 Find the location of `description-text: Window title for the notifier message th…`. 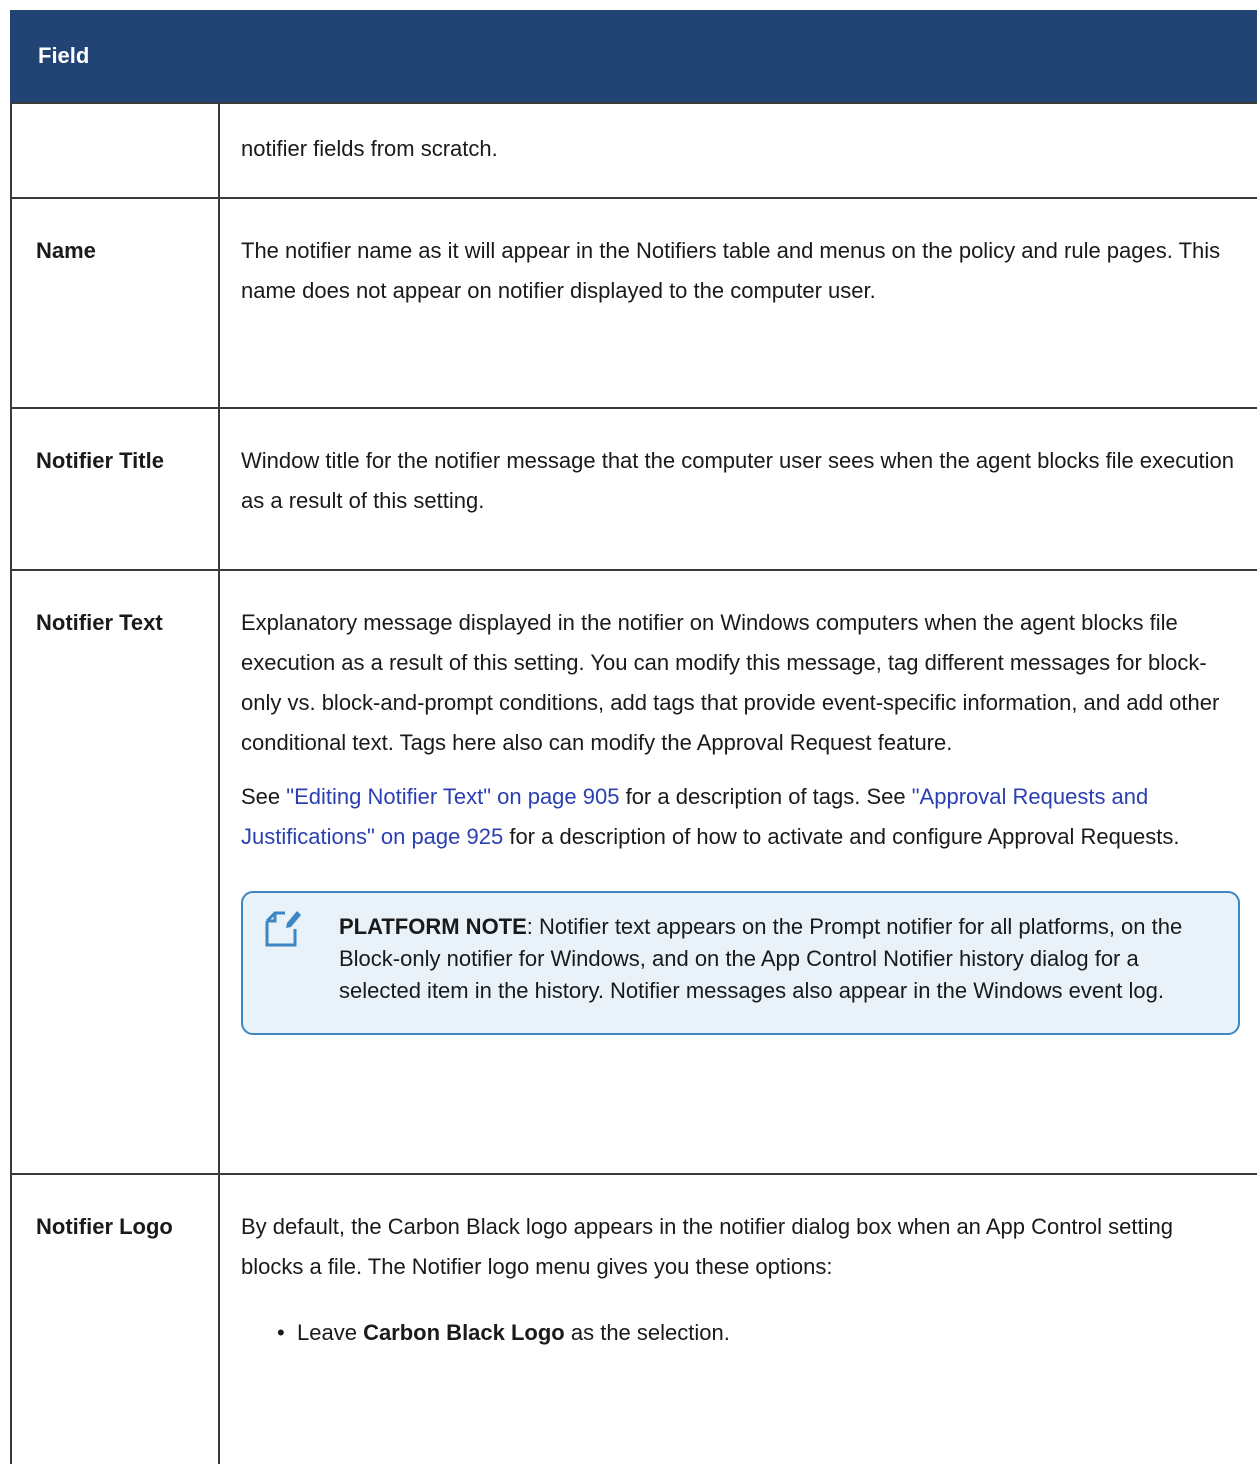

description-text: Window title for the notifier message th… is located at coordinates (737, 480).